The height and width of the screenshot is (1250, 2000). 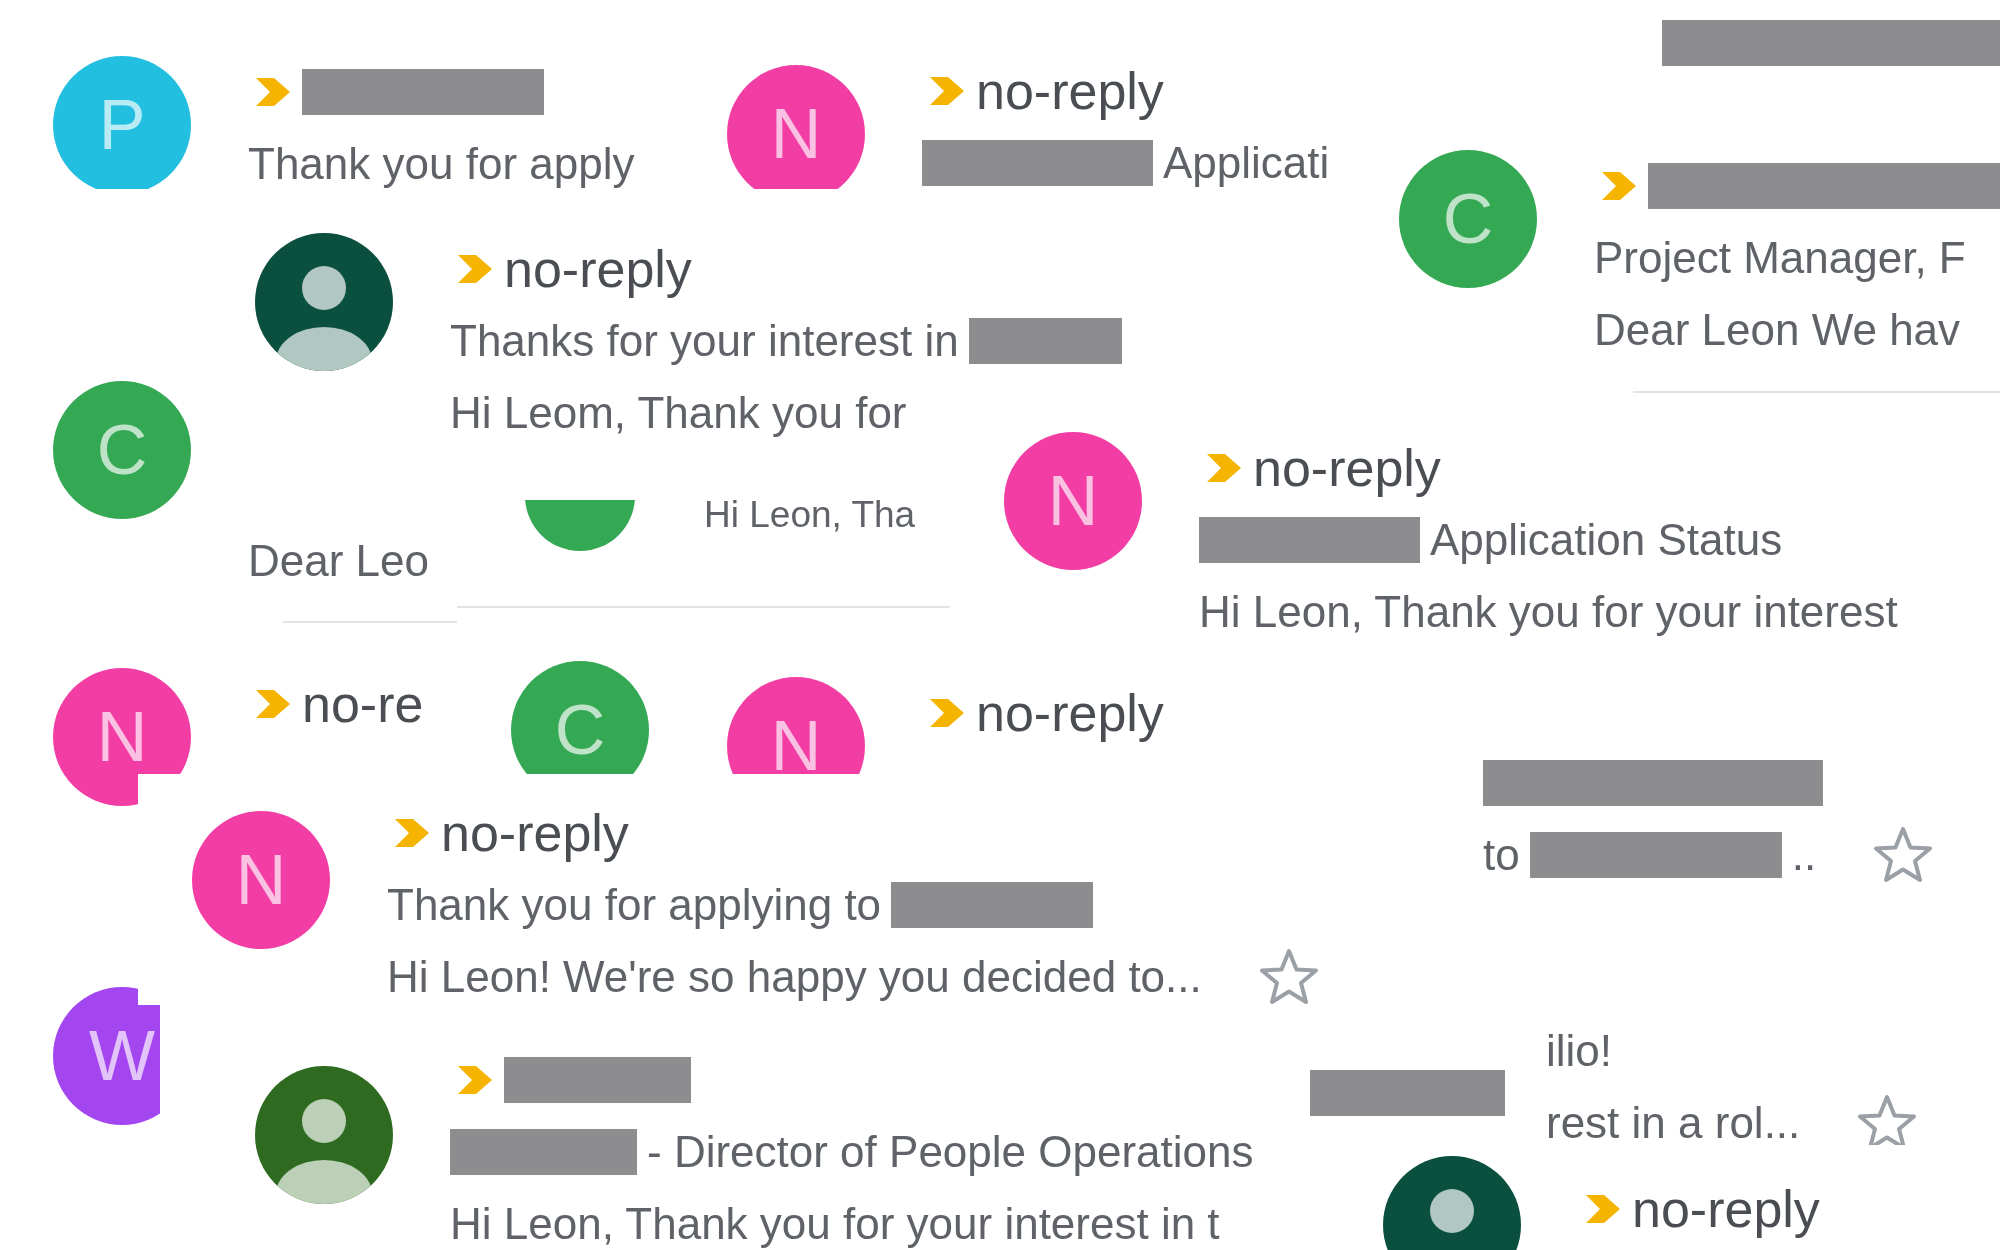 What do you see at coordinates (704, 341) in the screenshot?
I see `email-subject: Thanks for your interest in` at bounding box center [704, 341].